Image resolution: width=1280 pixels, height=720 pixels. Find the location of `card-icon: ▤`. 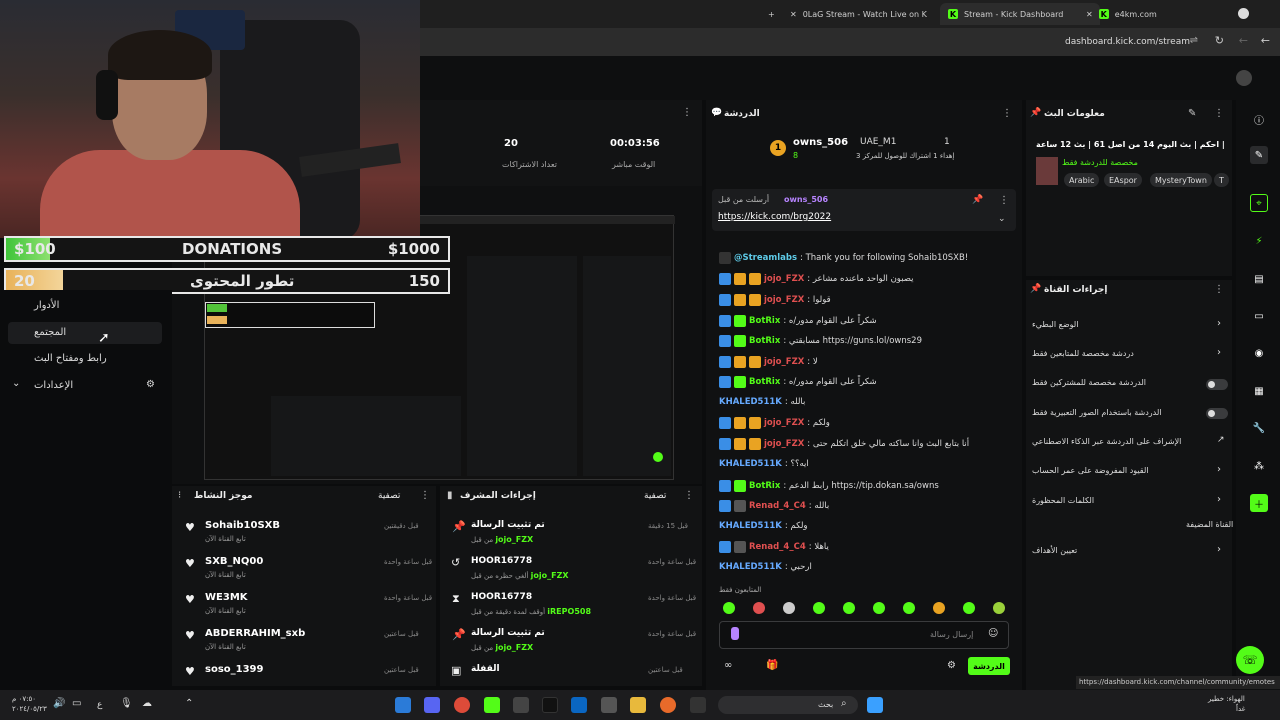

card-icon: ▤ is located at coordinates (1259, 279).